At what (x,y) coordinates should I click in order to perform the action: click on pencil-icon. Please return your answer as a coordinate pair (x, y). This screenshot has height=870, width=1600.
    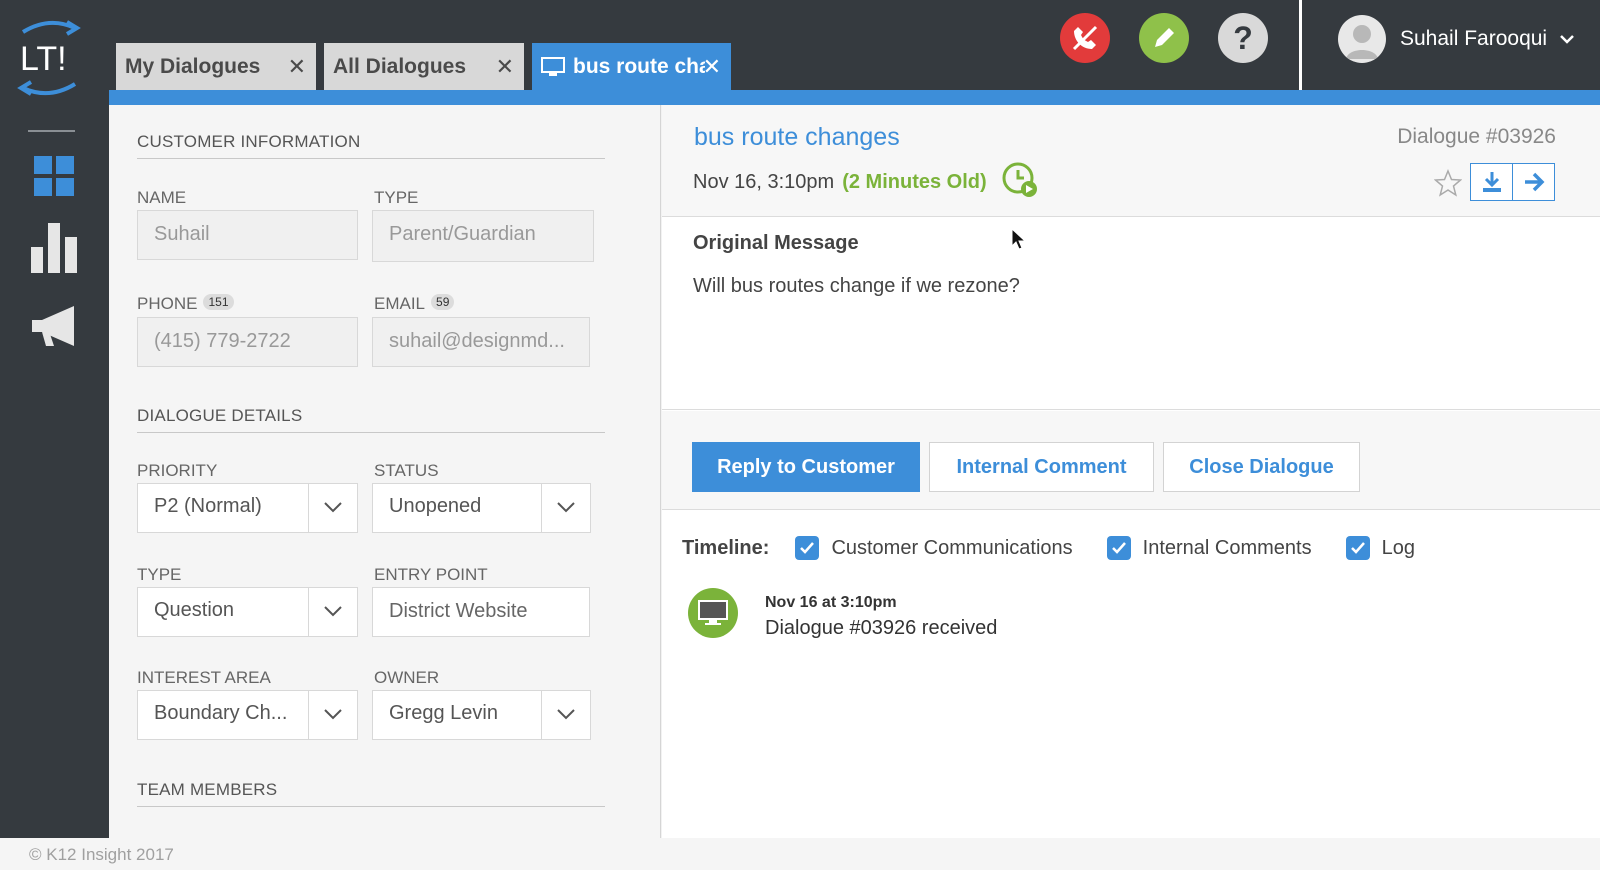
    Looking at the image, I should click on (1164, 37).